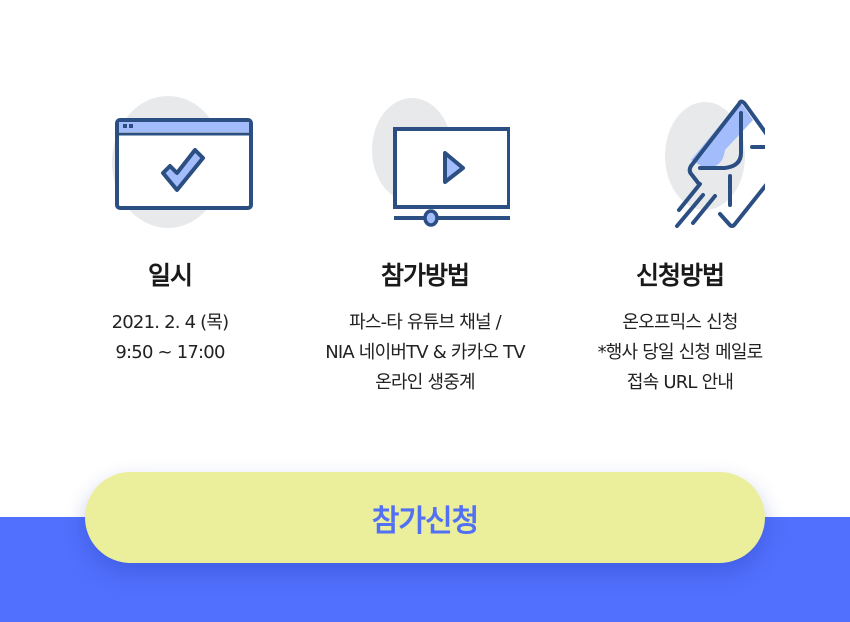  Describe the element at coordinates (425, 382) in the screenshot. I see `section-line: 온라인 생중계` at that location.